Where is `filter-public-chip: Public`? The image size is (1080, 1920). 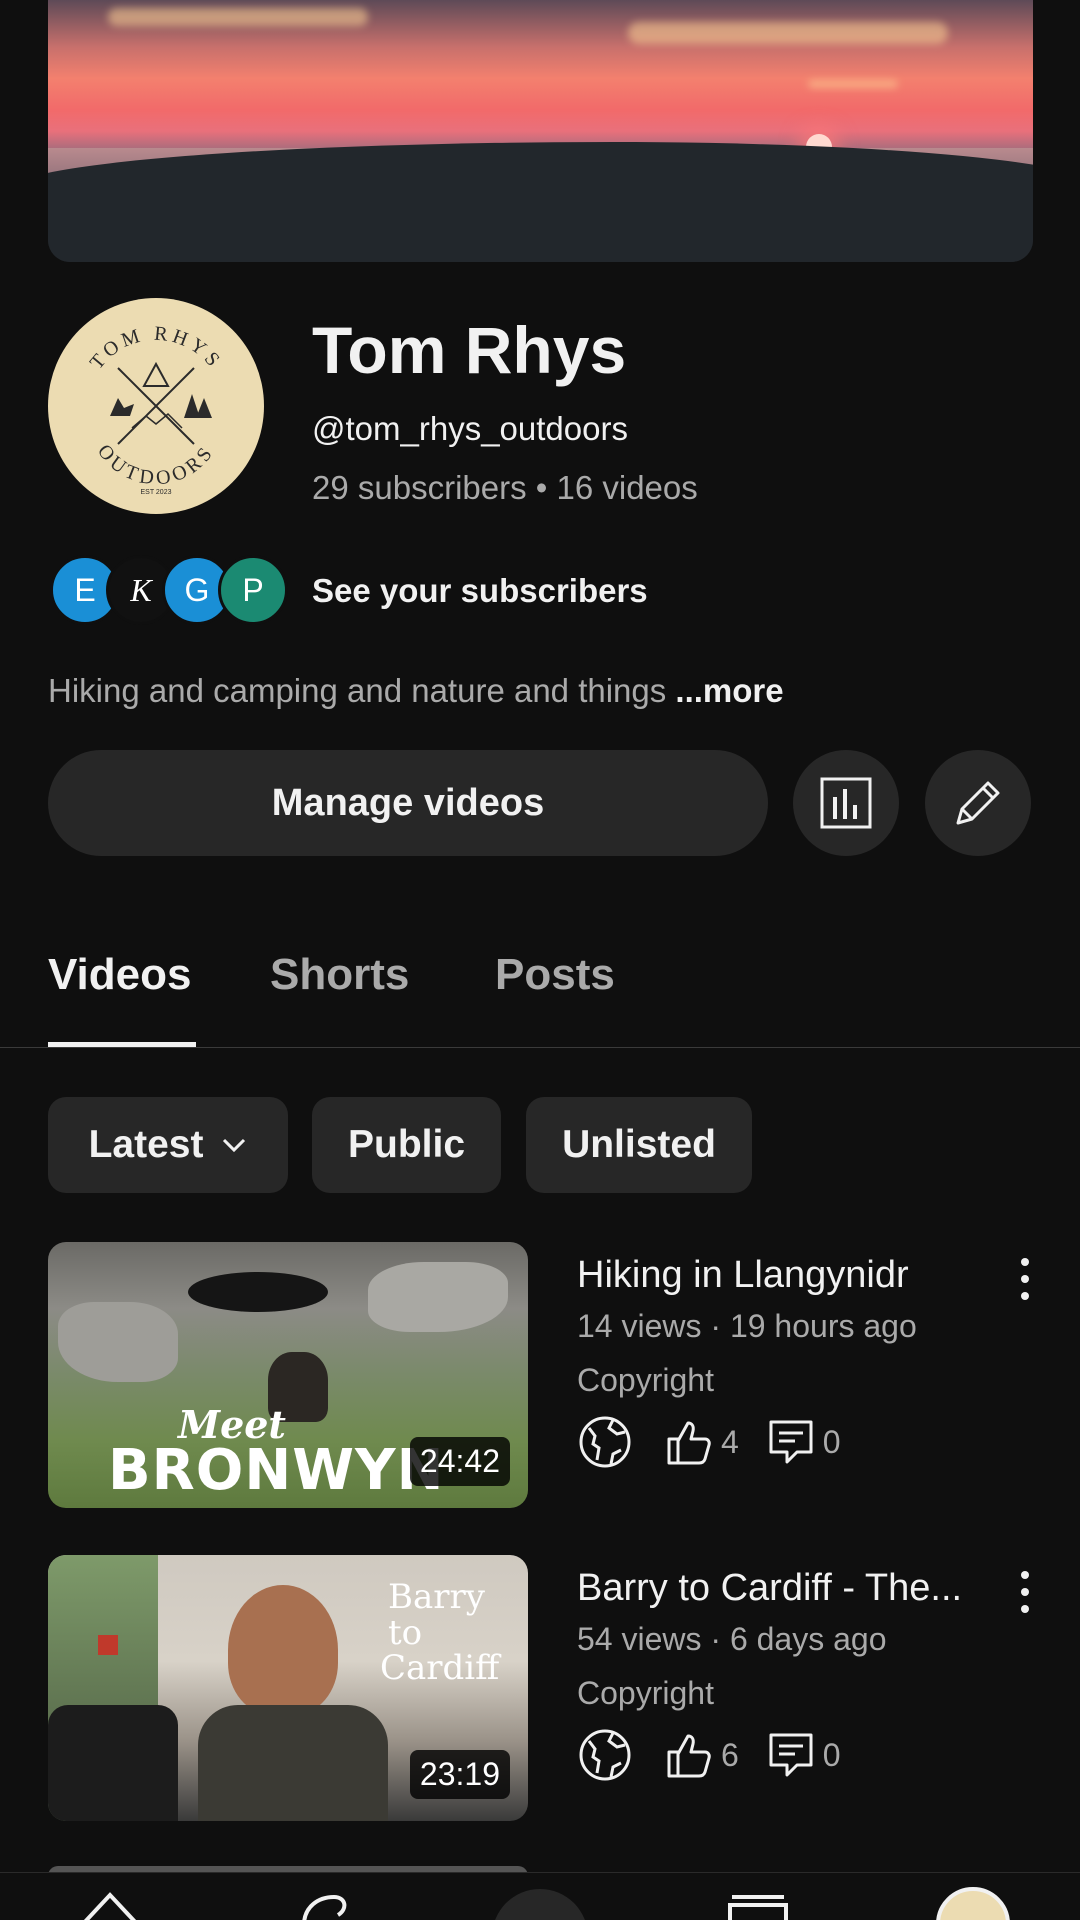
filter-public-chip: Public is located at coordinates (406, 1145).